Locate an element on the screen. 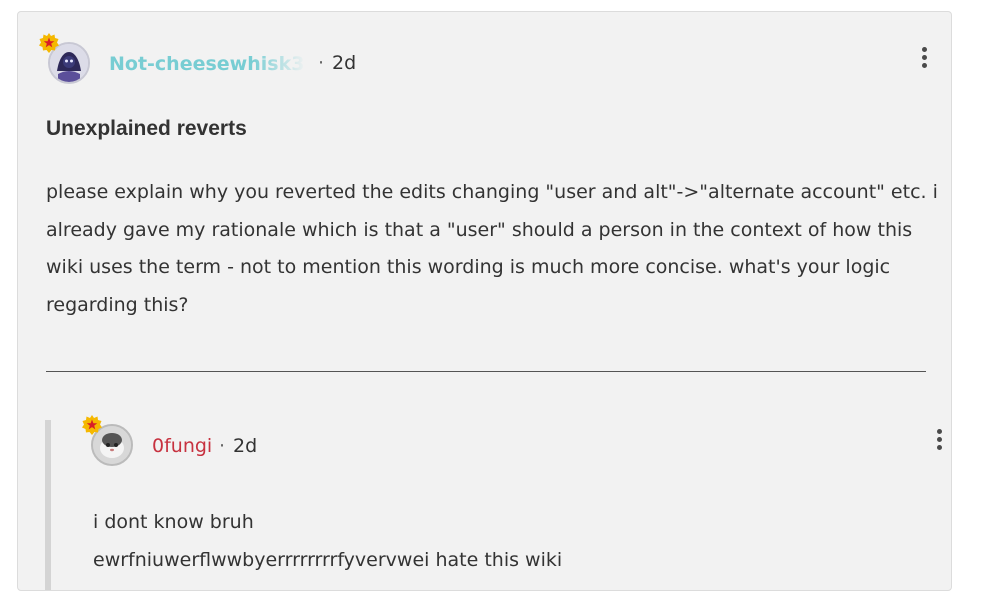  reply-meta: · 2d is located at coordinates (238, 446).